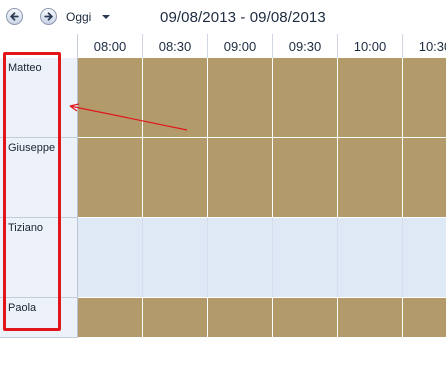  I want to click on chevron-down-icon, so click(106, 17).